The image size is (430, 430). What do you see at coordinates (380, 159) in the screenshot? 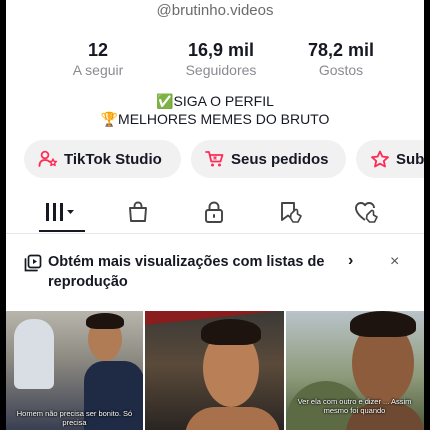
I see `star-icon` at bounding box center [380, 159].